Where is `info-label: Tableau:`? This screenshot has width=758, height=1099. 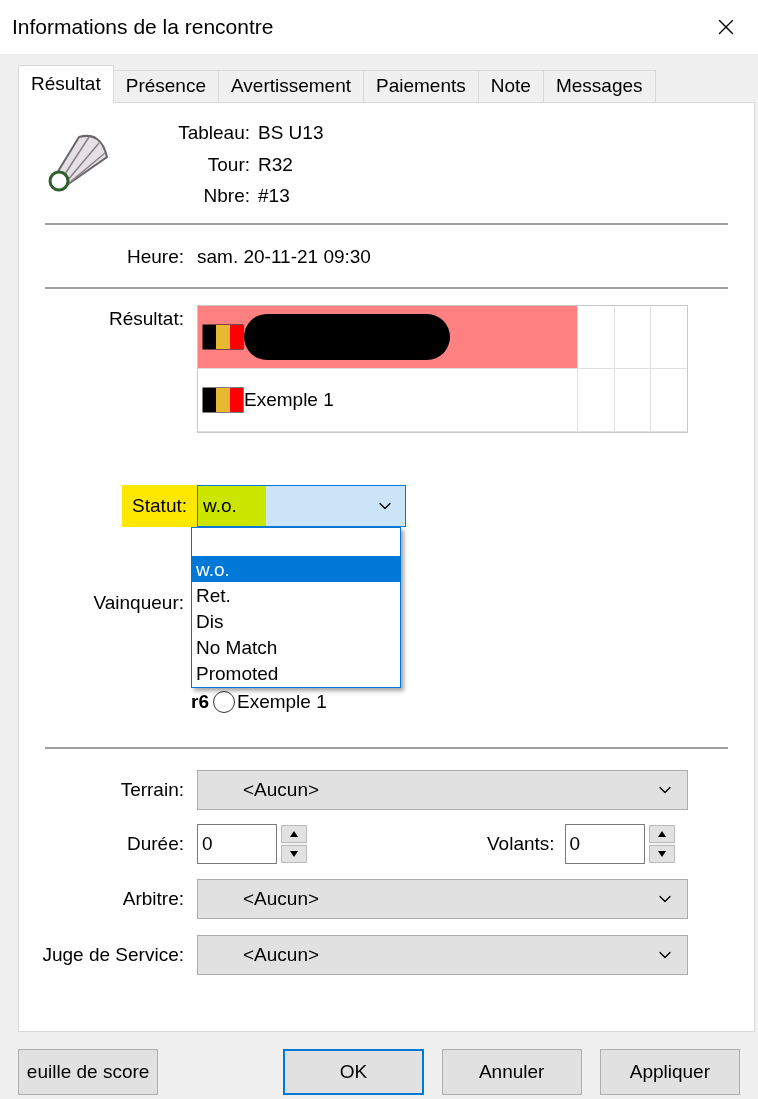
info-label: Tableau: is located at coordinates (214, 133).